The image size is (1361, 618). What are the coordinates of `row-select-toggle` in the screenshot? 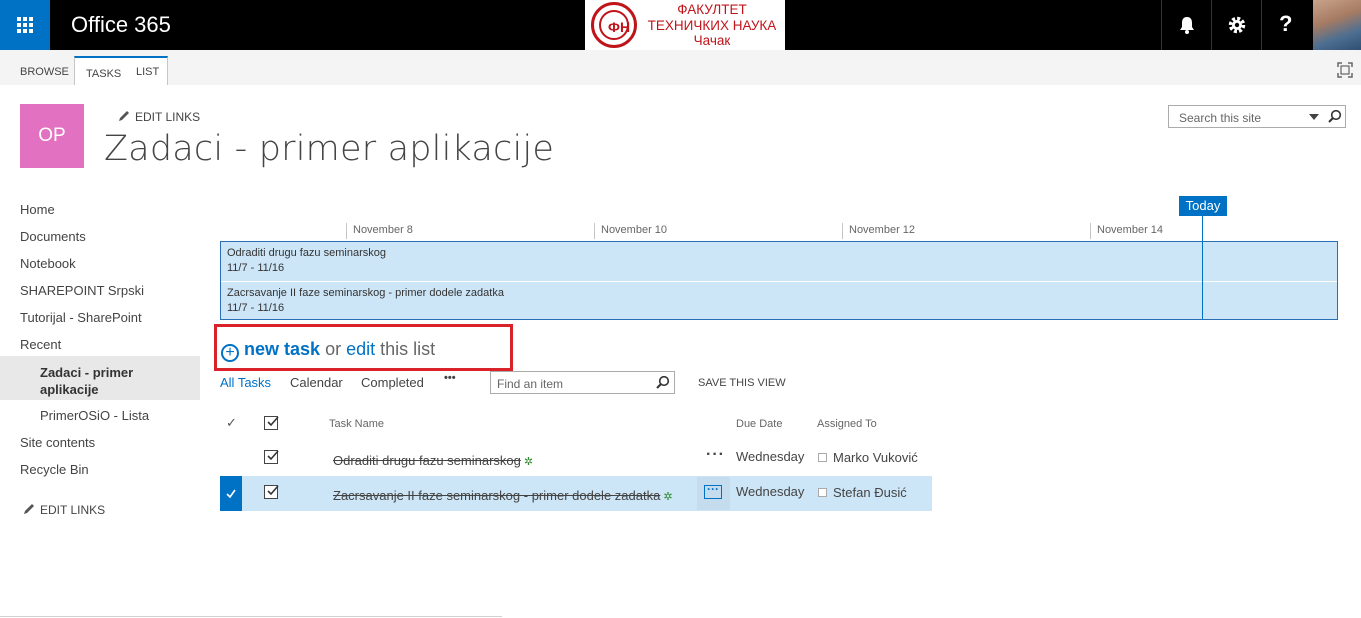 It's located at (231, 493).